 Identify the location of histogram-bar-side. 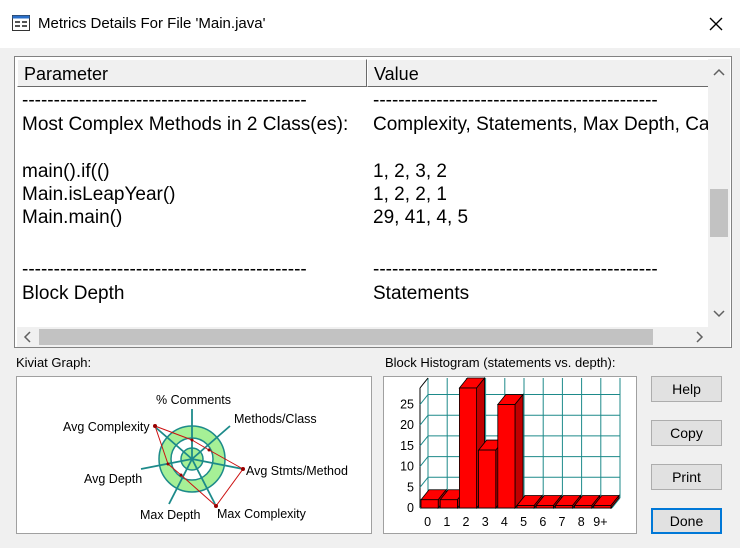
(519, 451).